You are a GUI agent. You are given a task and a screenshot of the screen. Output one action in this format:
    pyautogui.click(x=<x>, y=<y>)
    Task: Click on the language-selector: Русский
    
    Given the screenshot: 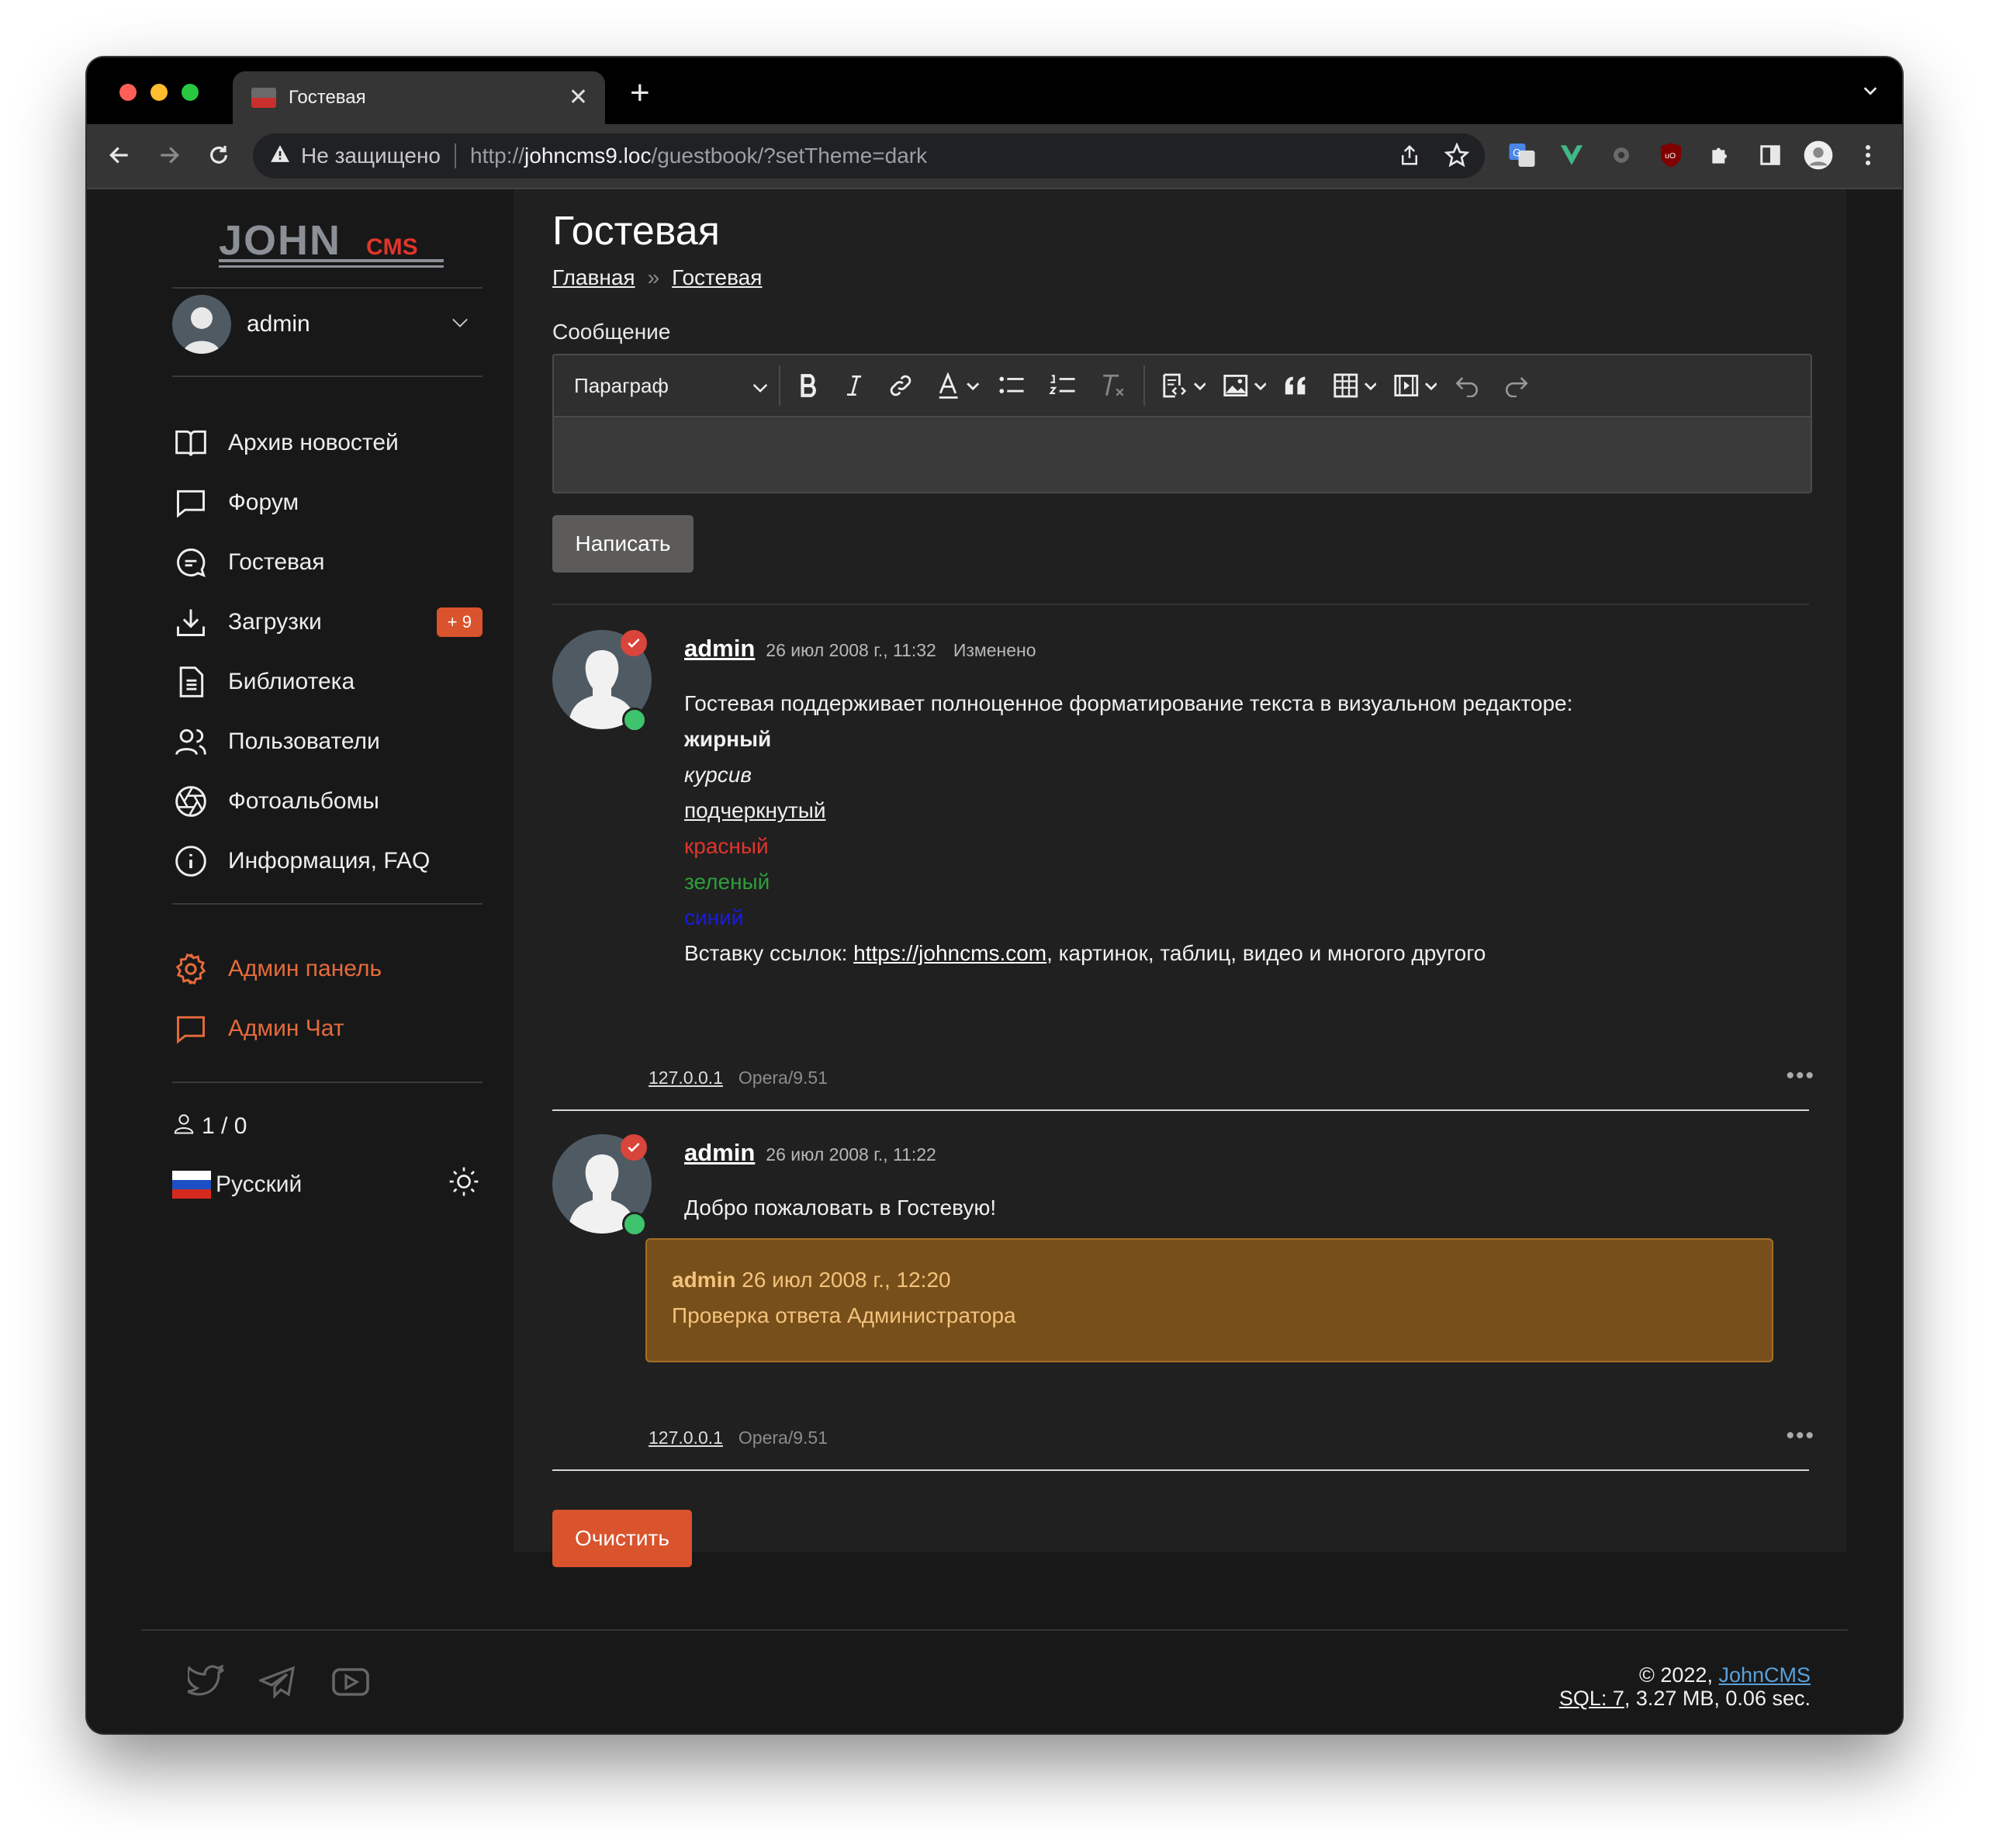 What is the action you would take?
    pyautogui.click(x=327, y=1184)
    